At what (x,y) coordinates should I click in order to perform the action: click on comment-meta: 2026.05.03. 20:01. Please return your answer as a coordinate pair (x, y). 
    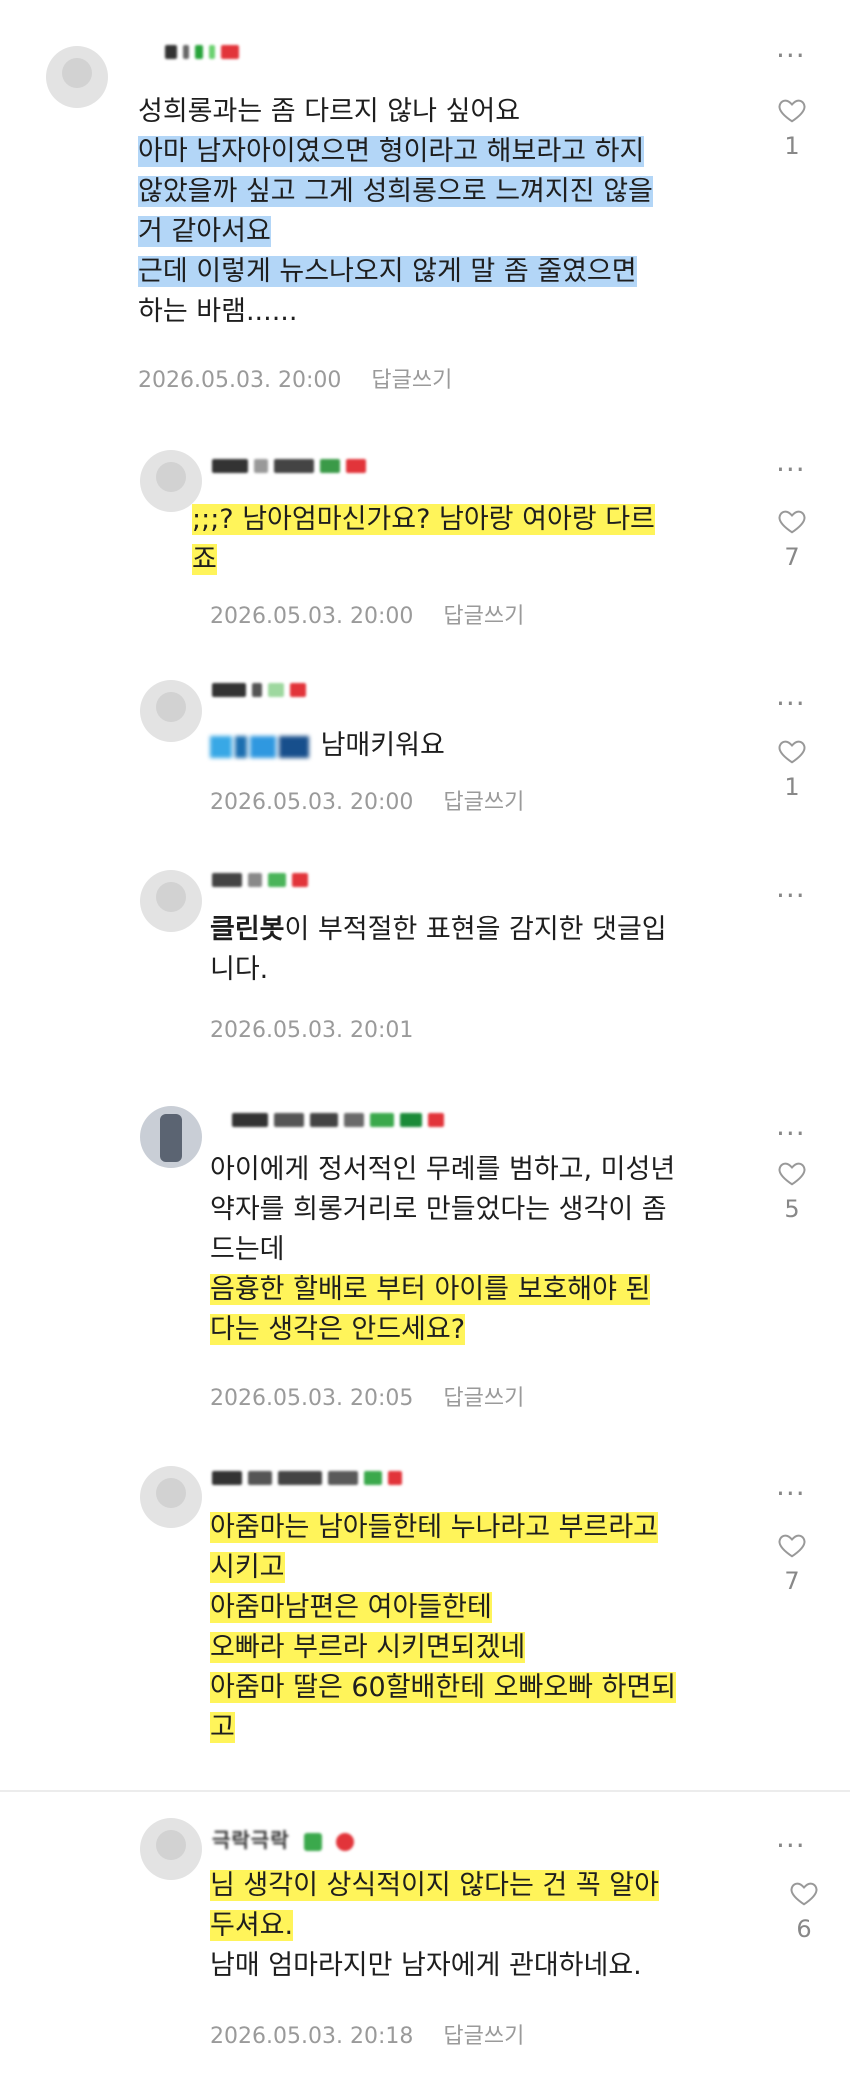
    Looking at the image, I should click on (311, 1030).